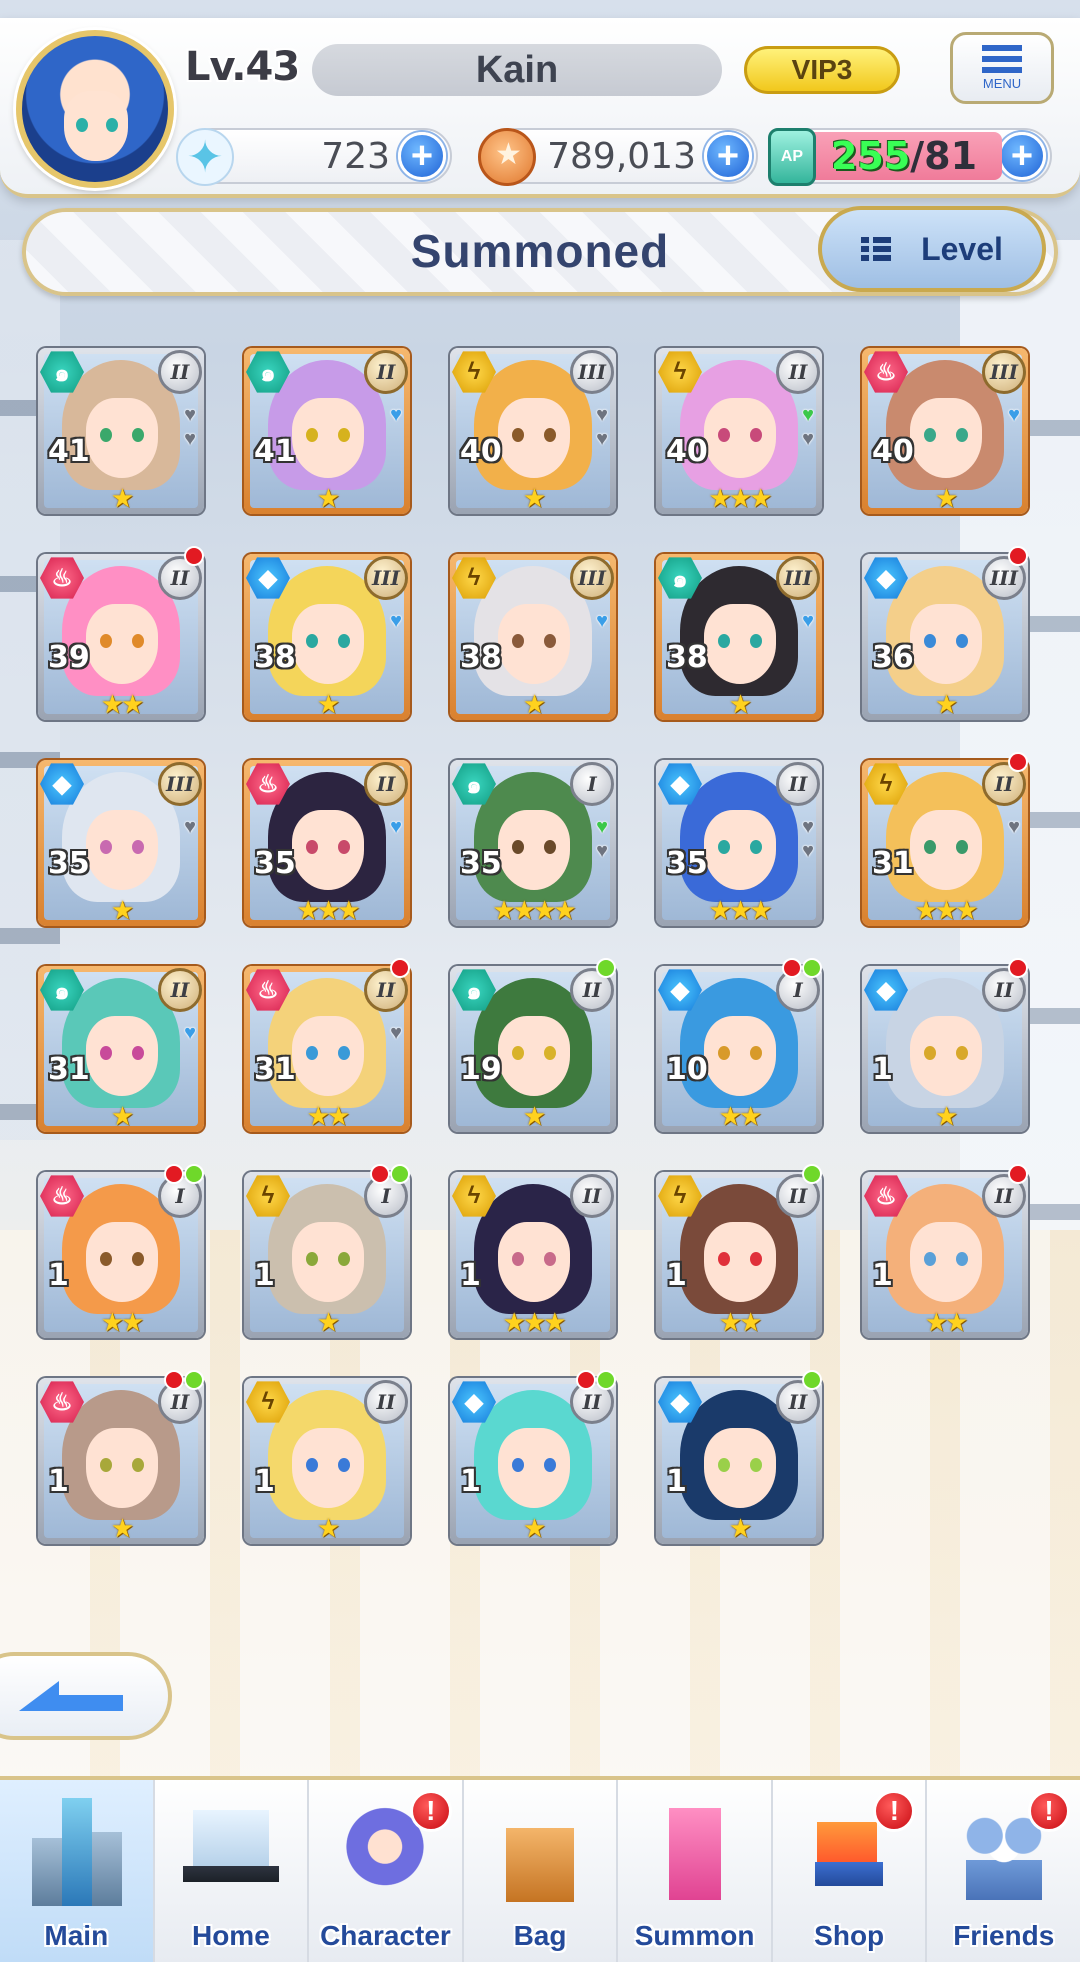  What do you see at coordinates (822, 70) in the screenshot?
I see `vip-badge: VIP3` at bounding box center [822, 70].